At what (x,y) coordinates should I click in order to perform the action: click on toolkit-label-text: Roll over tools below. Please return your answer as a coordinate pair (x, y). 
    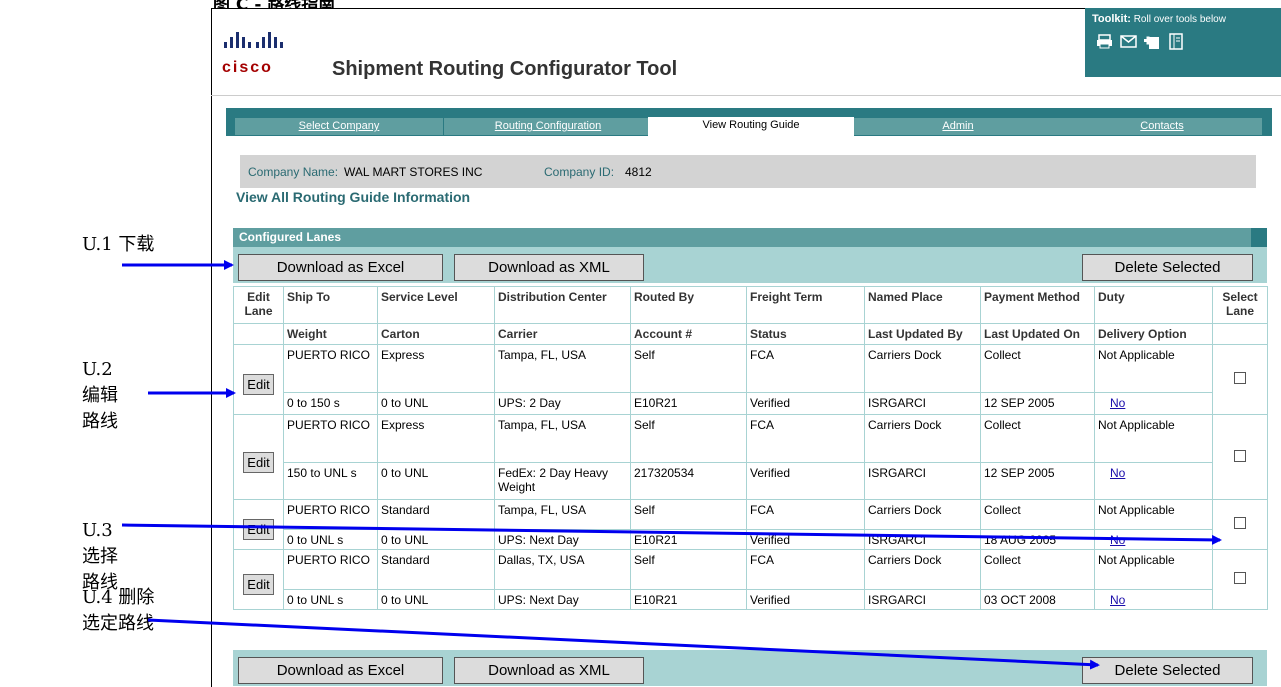
    Looking at the image, I should click on (1179, 19).